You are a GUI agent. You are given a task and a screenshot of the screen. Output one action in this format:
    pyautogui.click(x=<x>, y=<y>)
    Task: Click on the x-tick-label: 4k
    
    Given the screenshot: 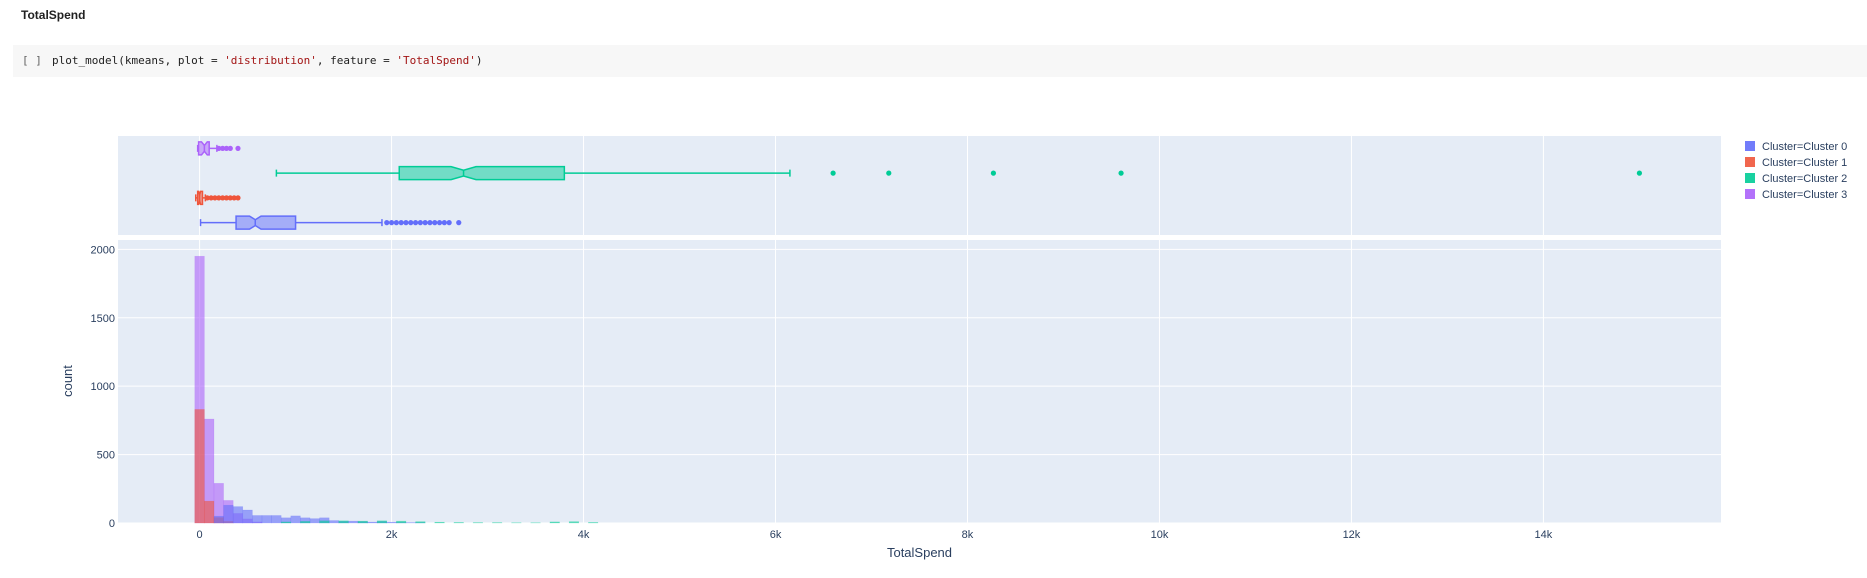 What is the action you would take?
    pyautogui.click(x=584, y=535)
    